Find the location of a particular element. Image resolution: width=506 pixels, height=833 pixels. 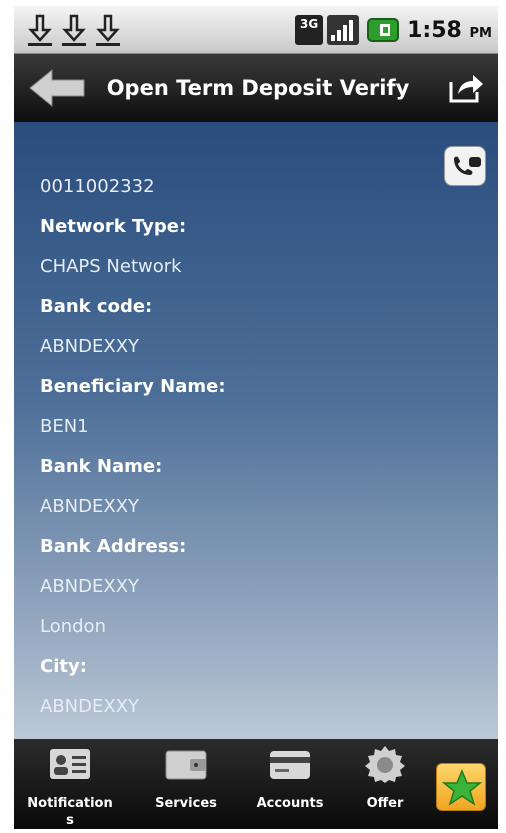

detail-value: CHAPS Network is located at coordinates (111, 266).